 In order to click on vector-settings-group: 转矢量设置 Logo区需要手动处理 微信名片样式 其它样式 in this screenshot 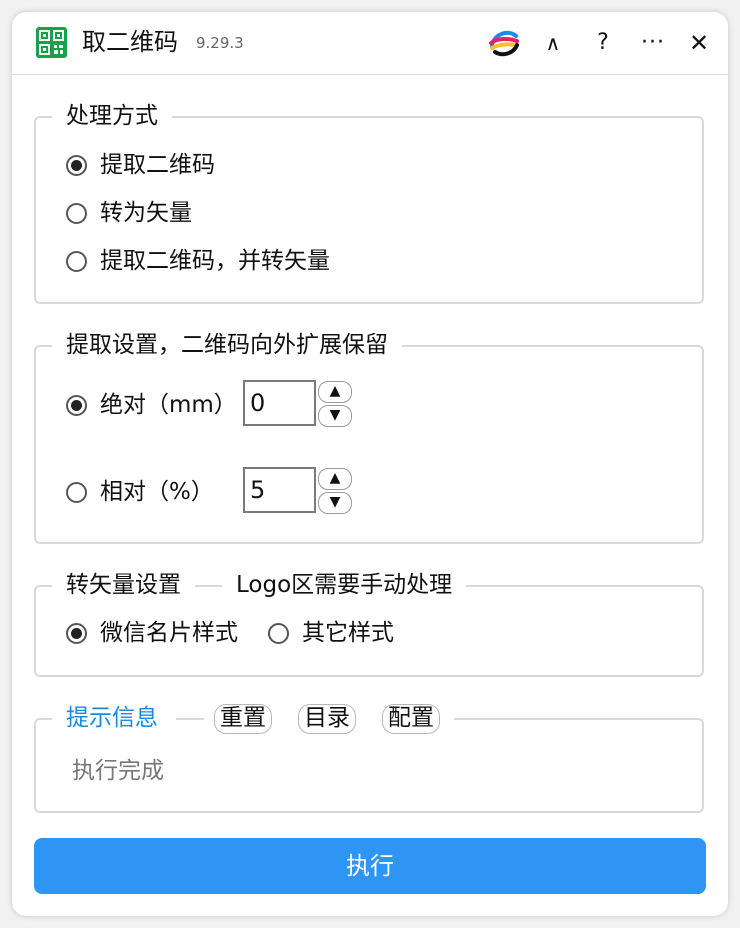, I will do `click(369, 623)`.